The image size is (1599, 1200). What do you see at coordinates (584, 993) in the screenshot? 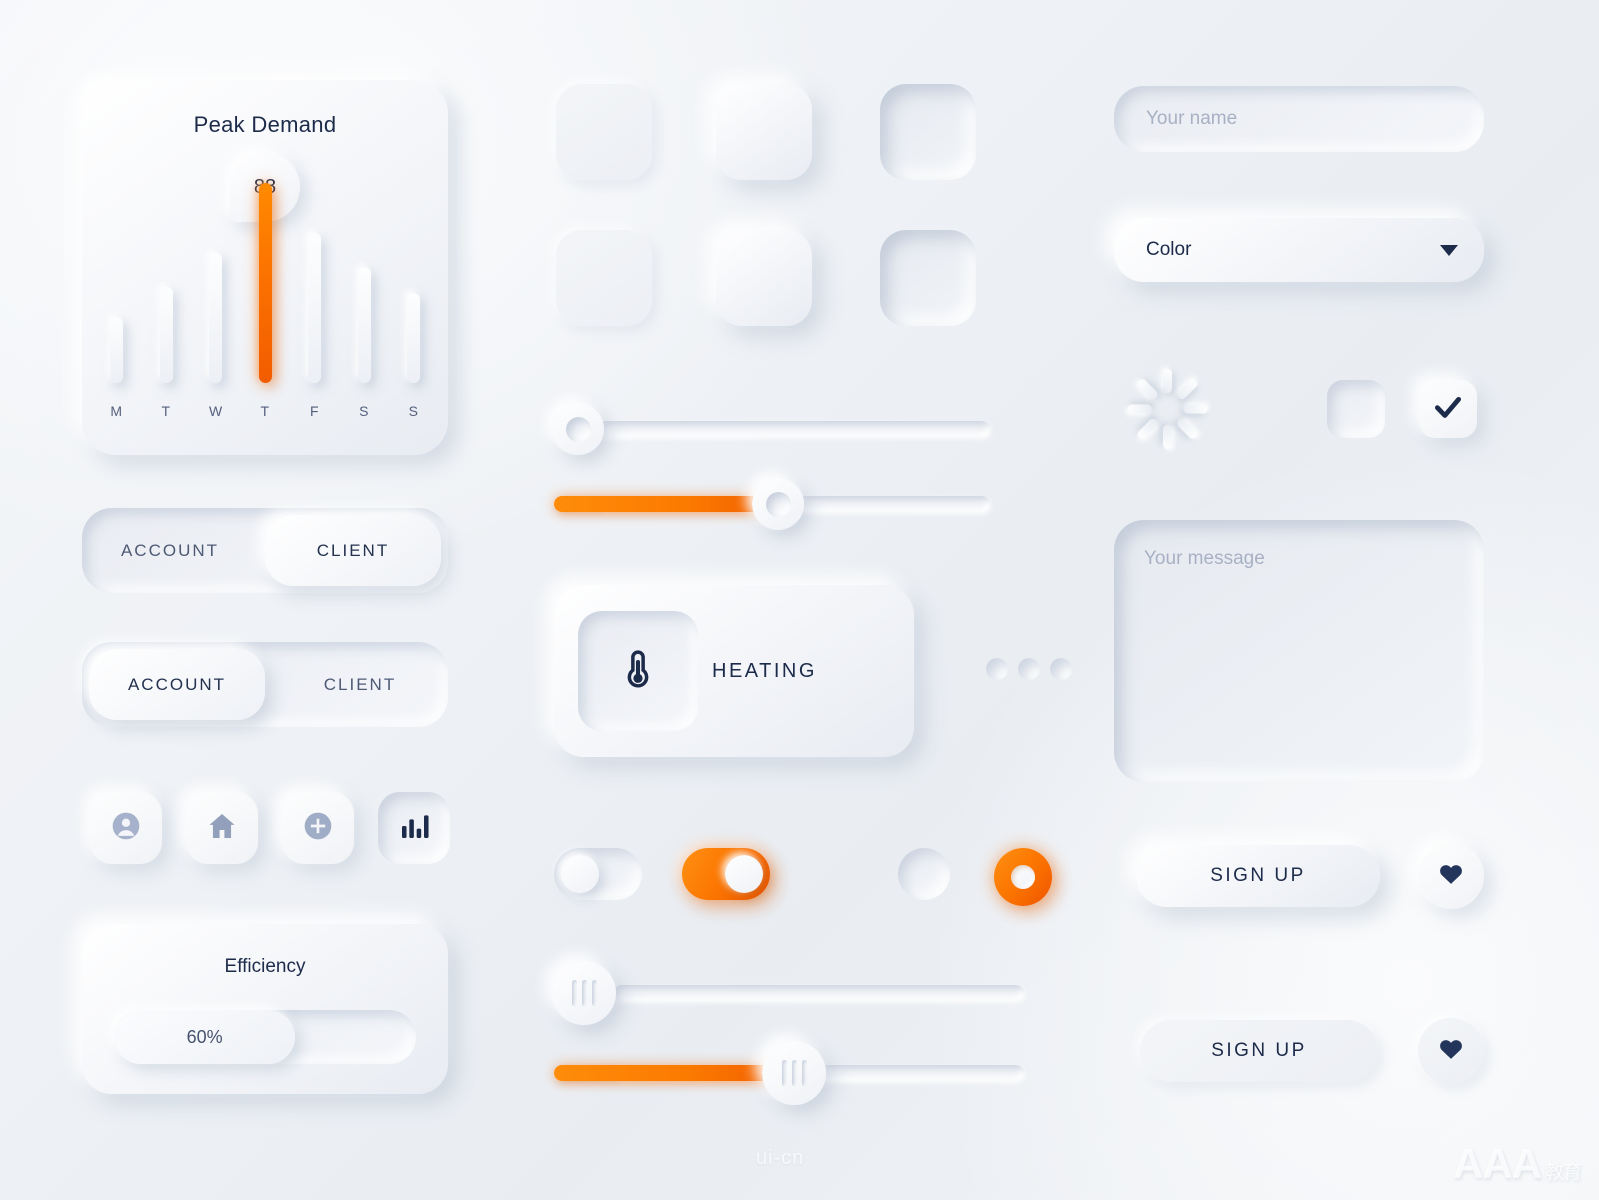
I see `slider-3-knob` at bounding box center [584, 993].